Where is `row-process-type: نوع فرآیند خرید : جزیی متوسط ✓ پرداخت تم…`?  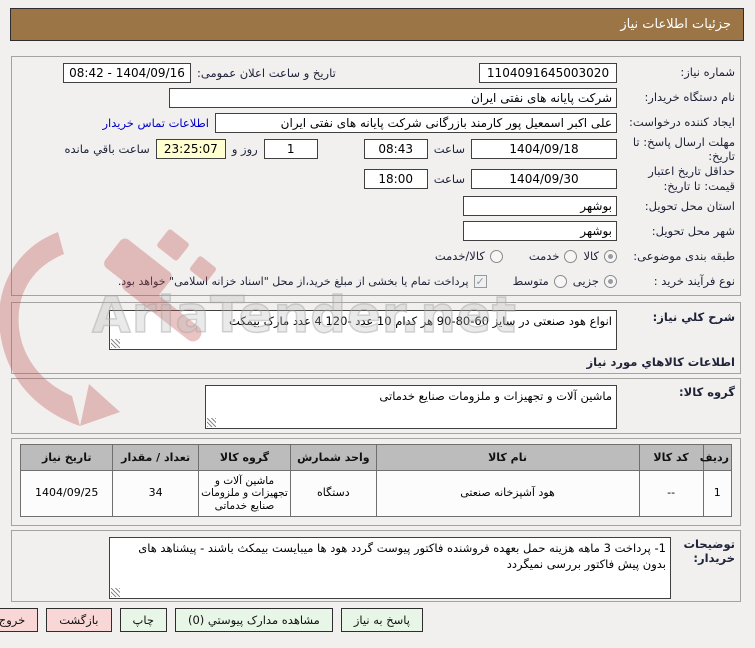 row-process-type: نوع فرآیند خرید : جزیی متوسط ✓ پرداخت تم… is located at coordinates (376, 281).